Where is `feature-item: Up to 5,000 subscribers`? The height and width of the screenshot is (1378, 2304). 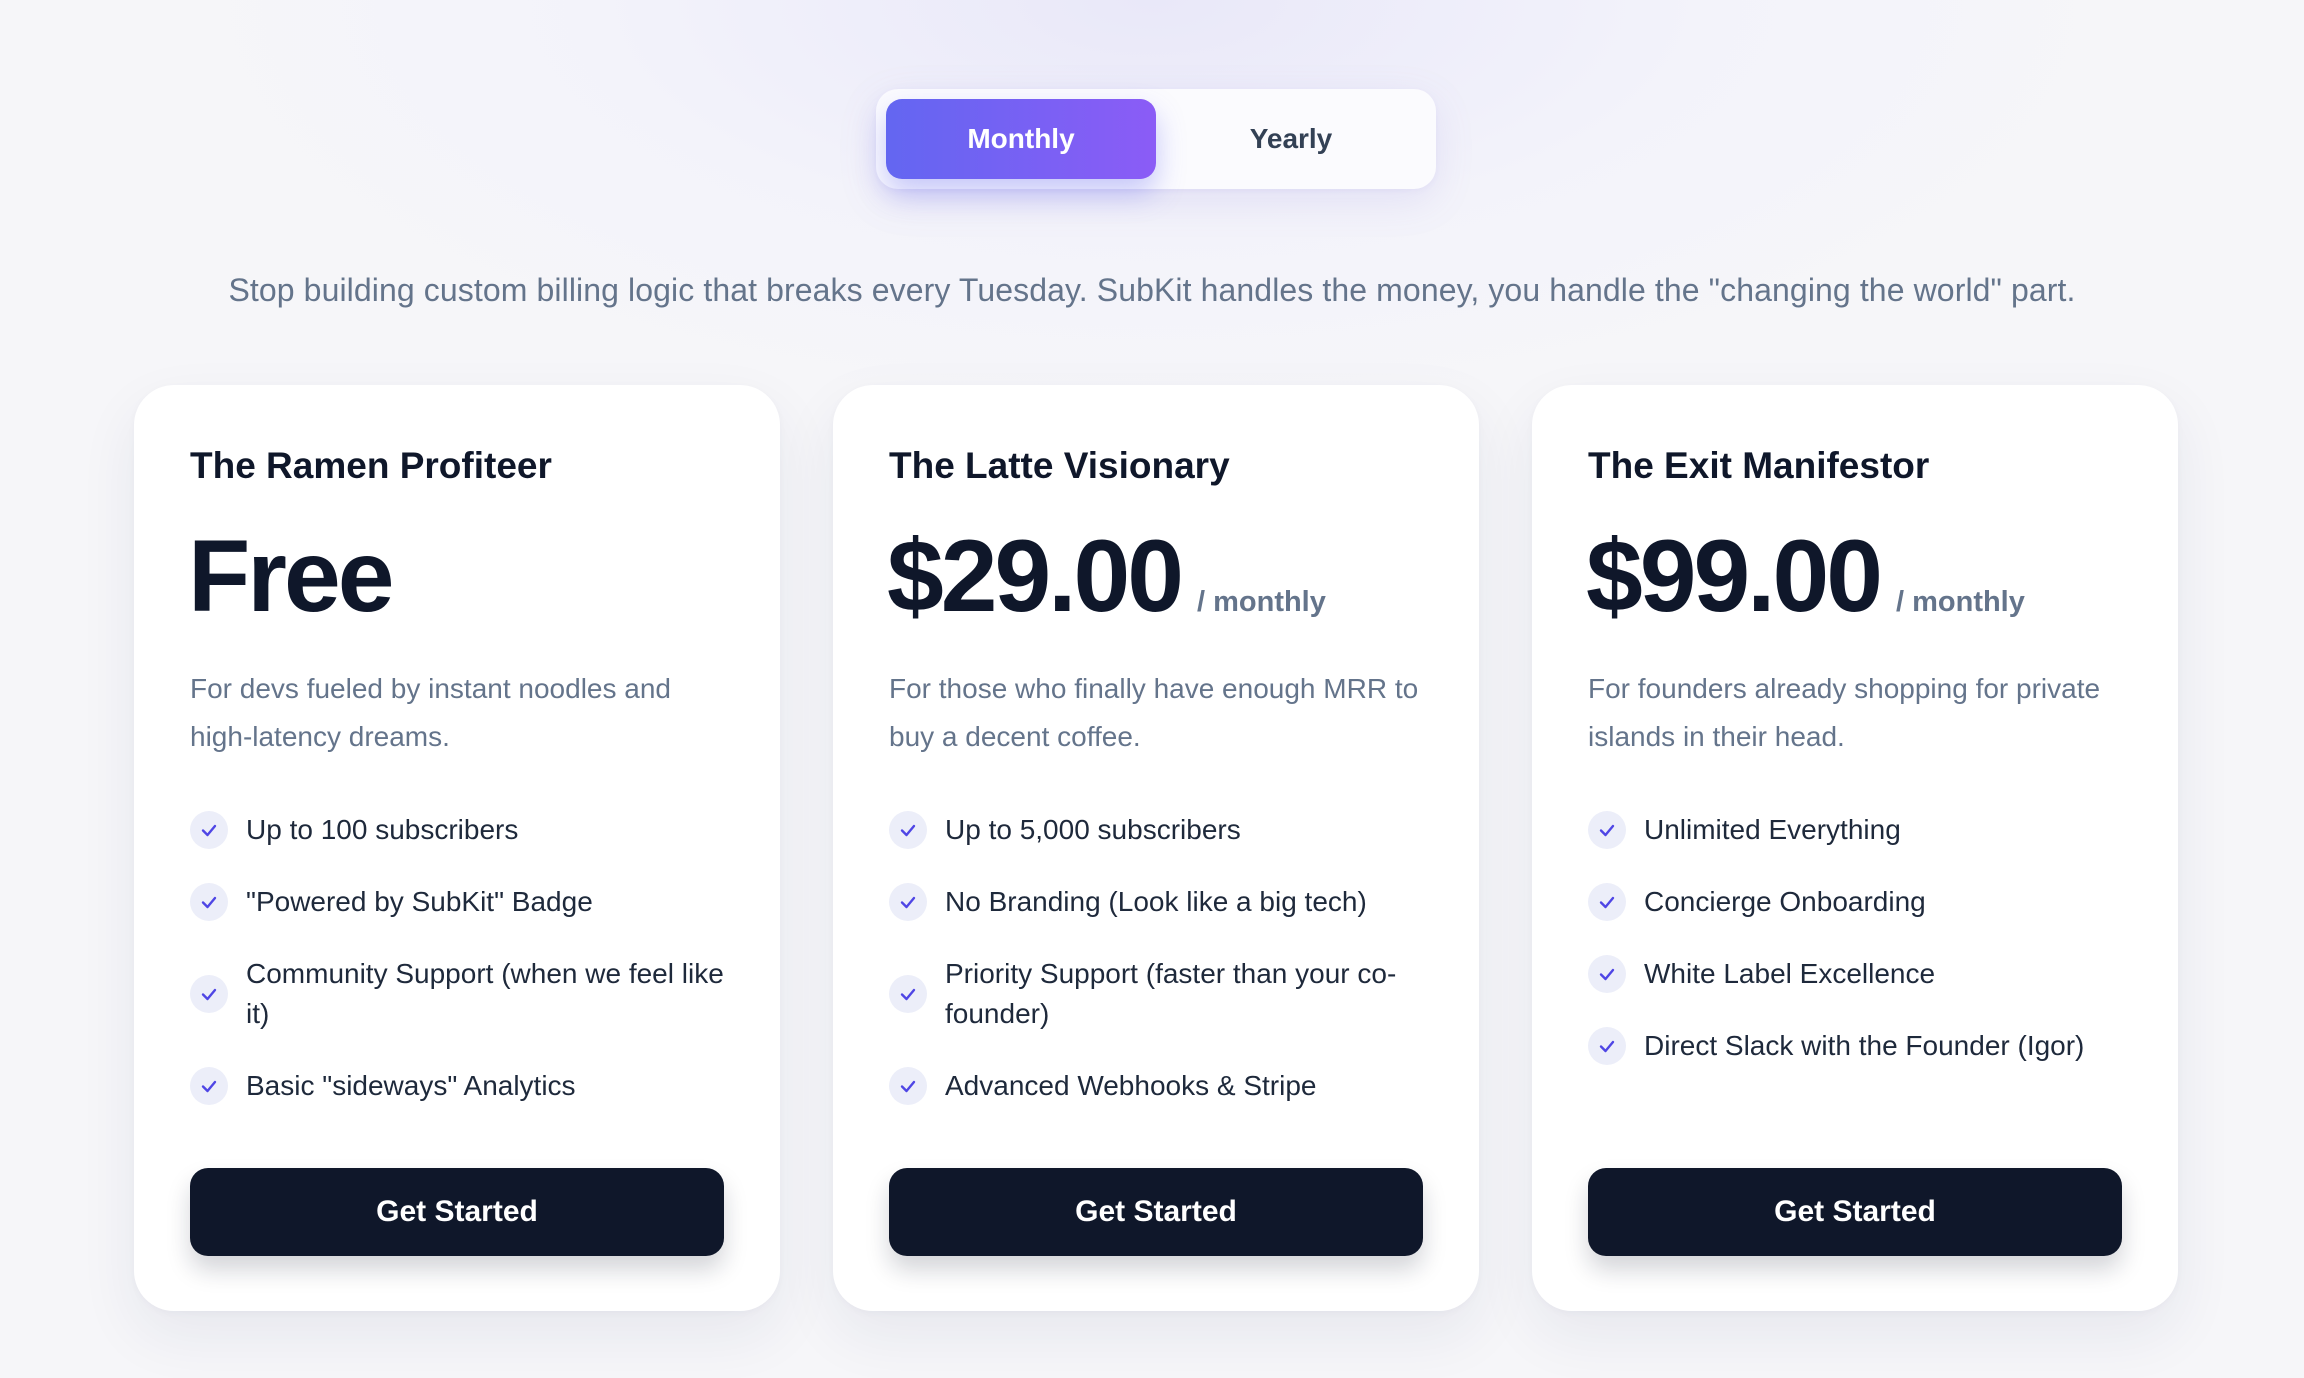 feature-item: Up to 5,000 subscribers is located at coordinates (1169, 830).